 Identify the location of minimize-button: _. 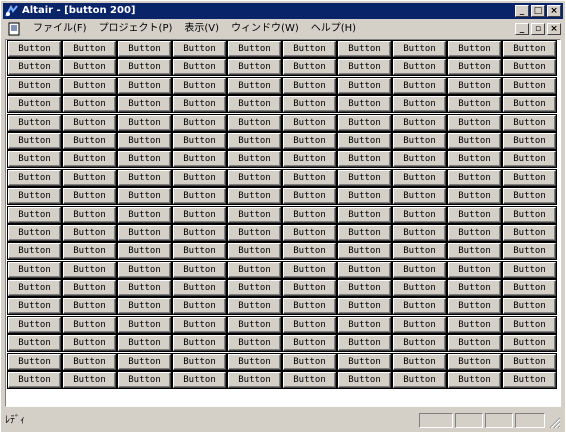
(522, 11).